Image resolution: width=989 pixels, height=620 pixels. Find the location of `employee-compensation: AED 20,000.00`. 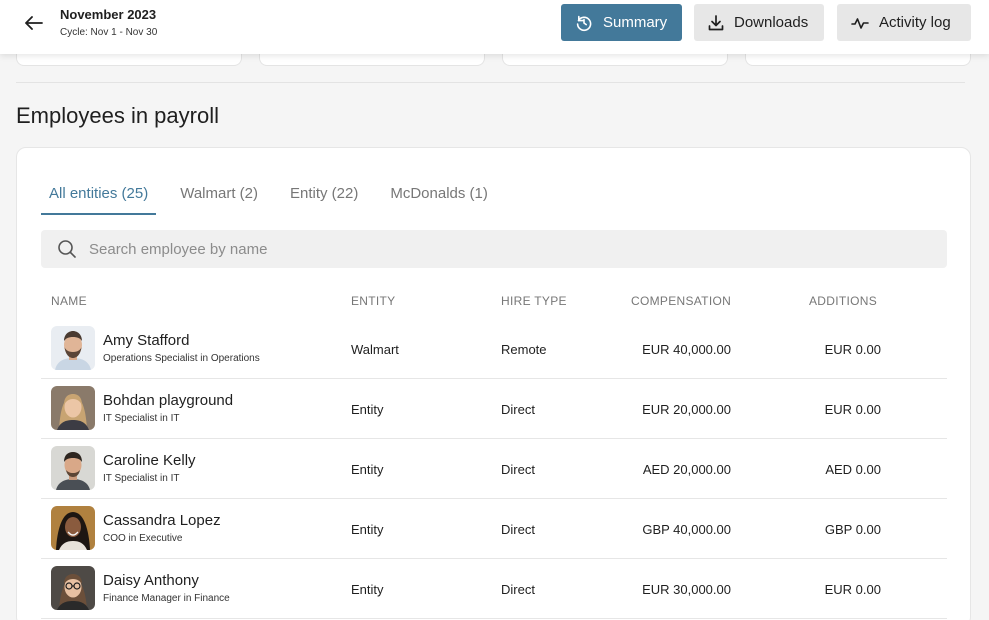

employee-compensation: AED 20,000.00 is located at coordinates (686, 469).